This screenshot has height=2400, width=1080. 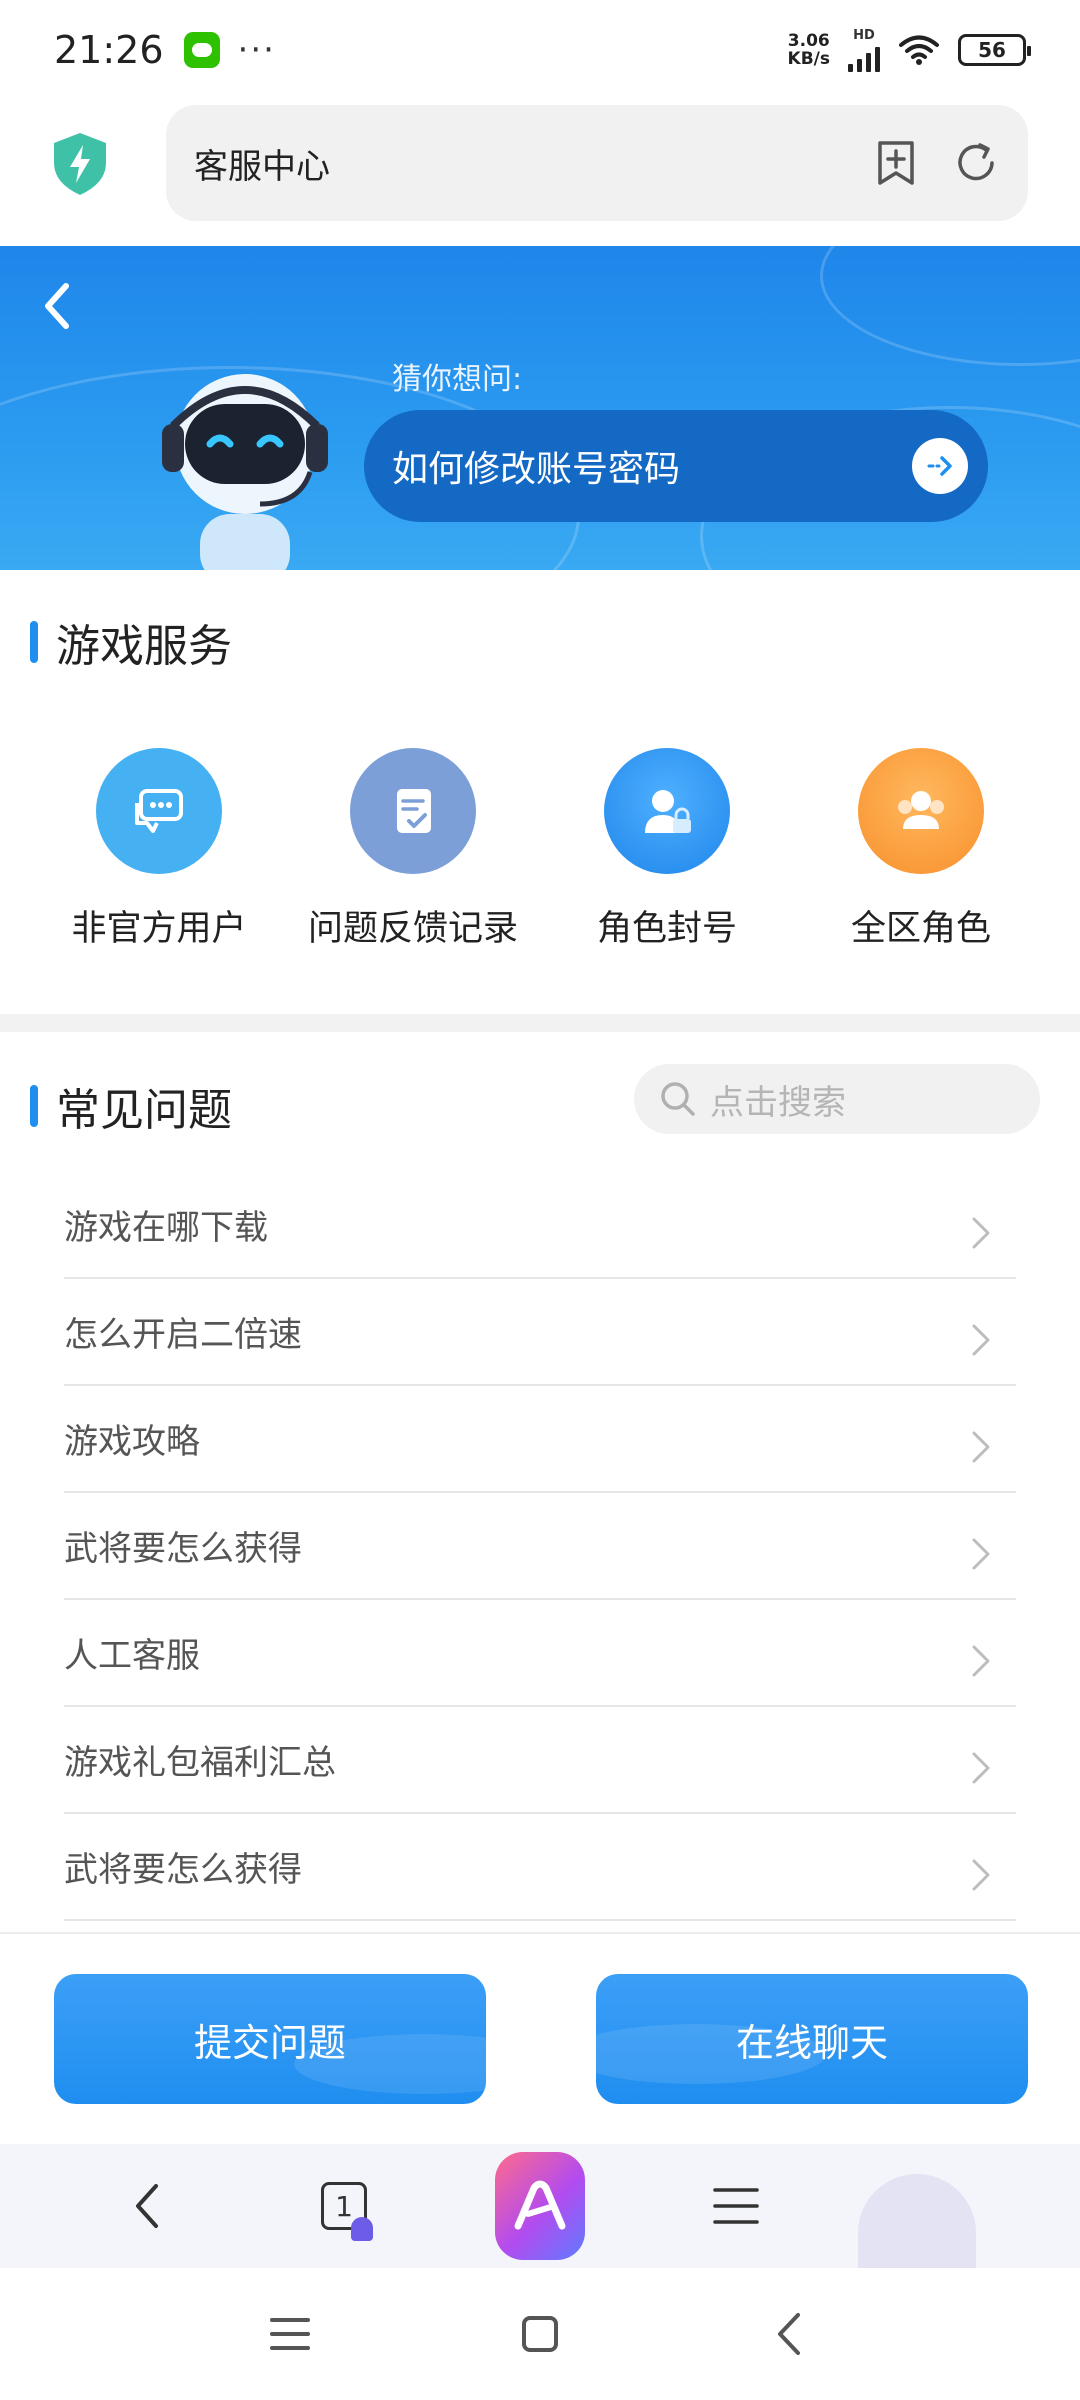 I want to click on back-button, so click(x=790, y=2334).